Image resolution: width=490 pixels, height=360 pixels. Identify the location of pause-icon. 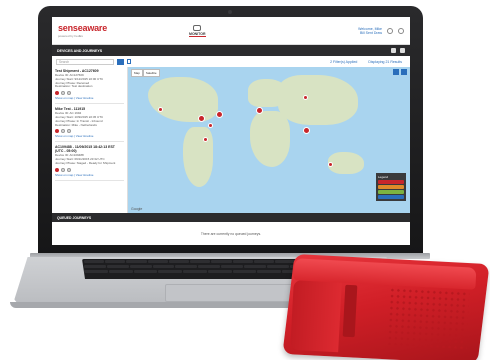
(129, 61).